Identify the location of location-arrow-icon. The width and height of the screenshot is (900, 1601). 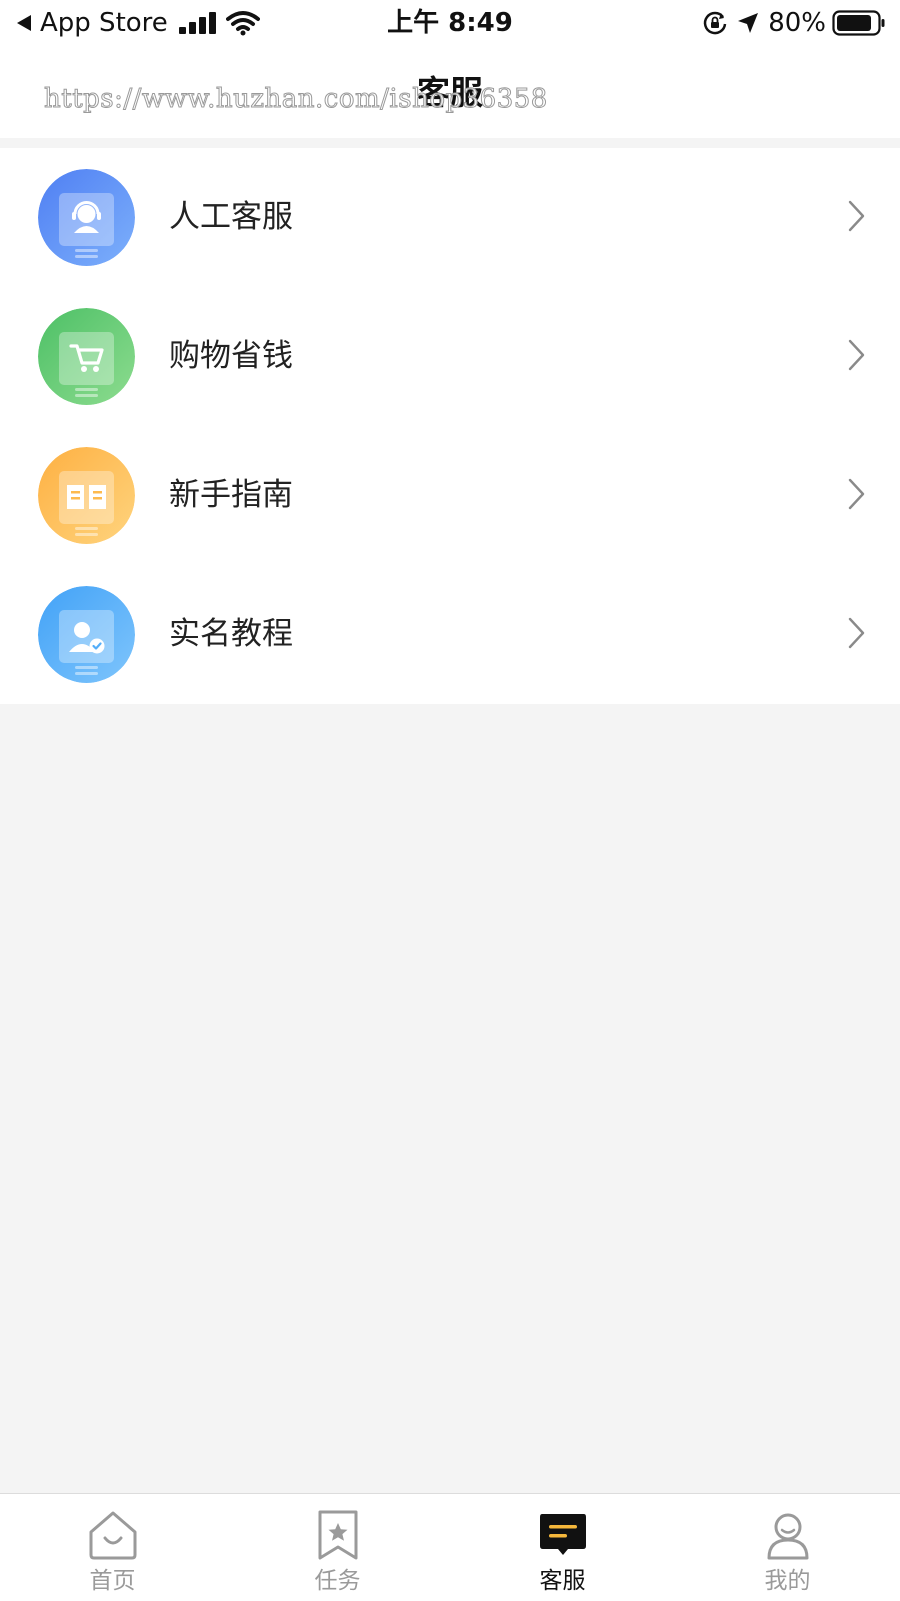
(748, 23).